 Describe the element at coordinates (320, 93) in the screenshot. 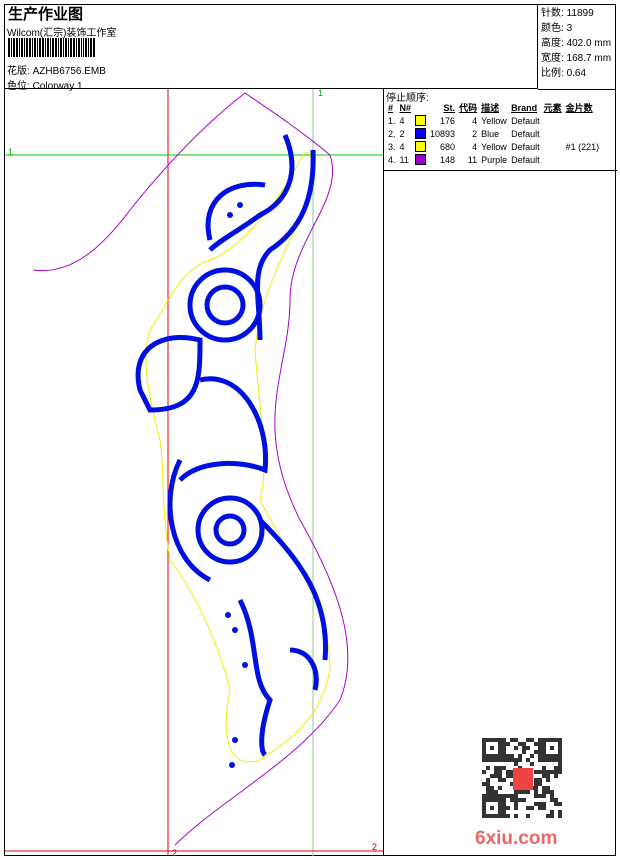

I see `guide-label-top: 1` at that location.